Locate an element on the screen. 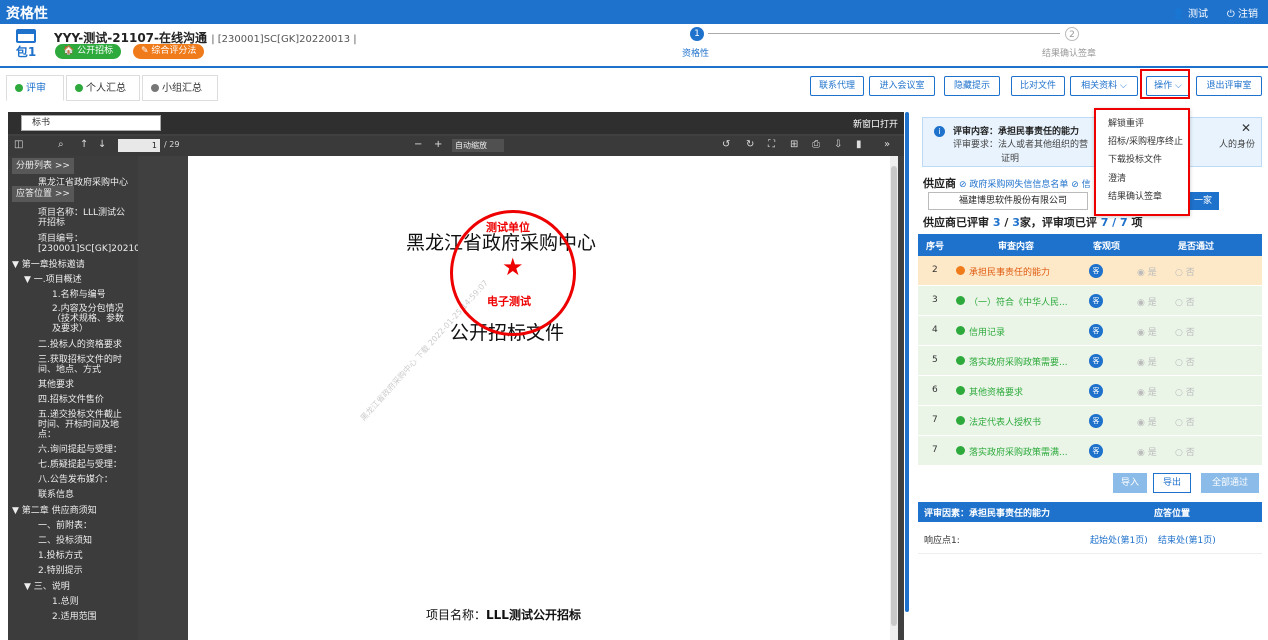 The image size is (1268, 640). zoom-in-icon: + is located at coordinates (438, 144).